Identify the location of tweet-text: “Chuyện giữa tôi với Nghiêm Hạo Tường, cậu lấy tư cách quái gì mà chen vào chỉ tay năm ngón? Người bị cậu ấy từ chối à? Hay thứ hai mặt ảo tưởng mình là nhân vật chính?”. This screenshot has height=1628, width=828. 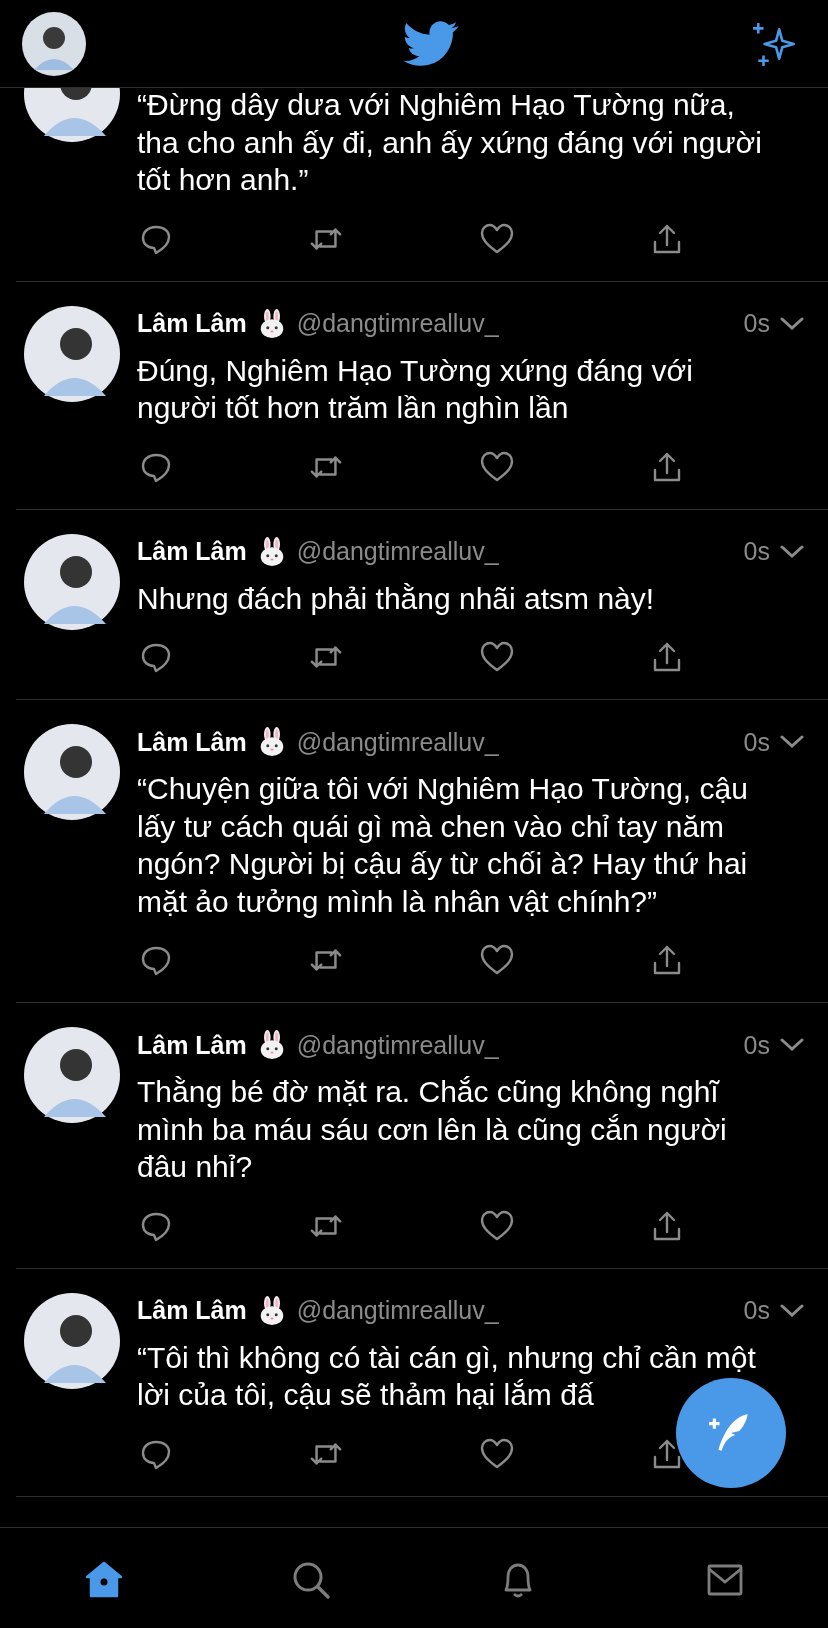
(443, 845).